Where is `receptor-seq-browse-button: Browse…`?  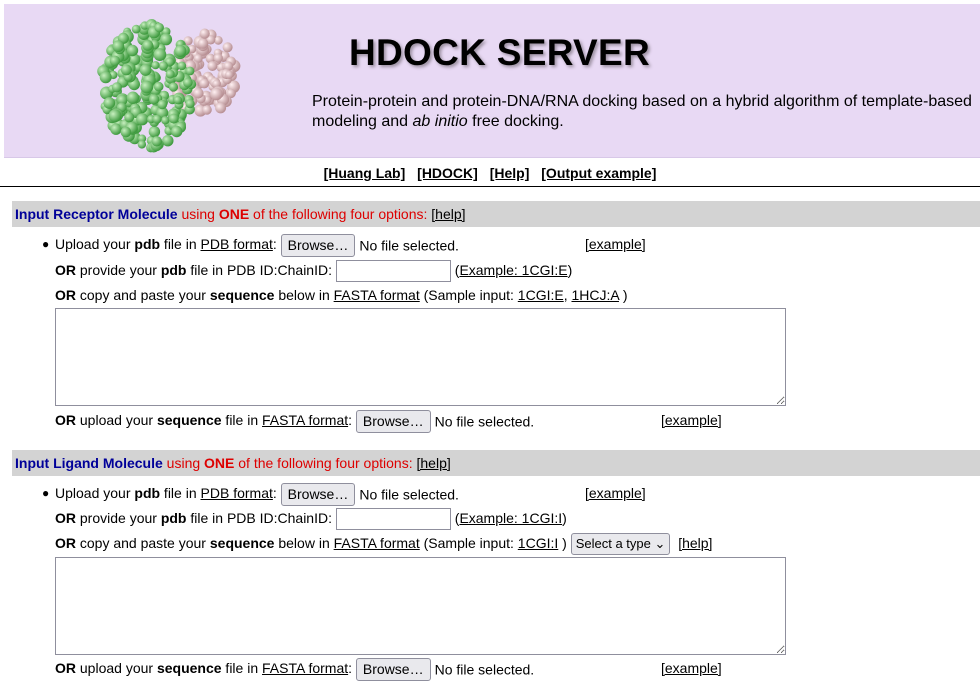 receptor-seq-browse-button: Browse… is located at coordinates (393, 421).